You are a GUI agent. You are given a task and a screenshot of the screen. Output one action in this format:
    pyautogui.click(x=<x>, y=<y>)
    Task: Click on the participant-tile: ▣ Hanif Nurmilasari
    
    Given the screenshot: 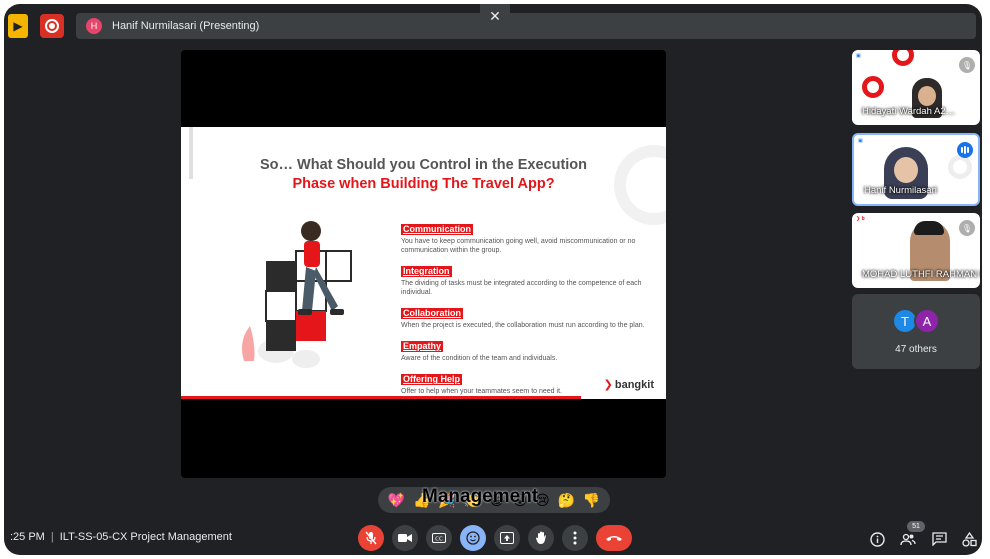 What is the action you would take?
    pyautogui.click(x=916, y=169)
    